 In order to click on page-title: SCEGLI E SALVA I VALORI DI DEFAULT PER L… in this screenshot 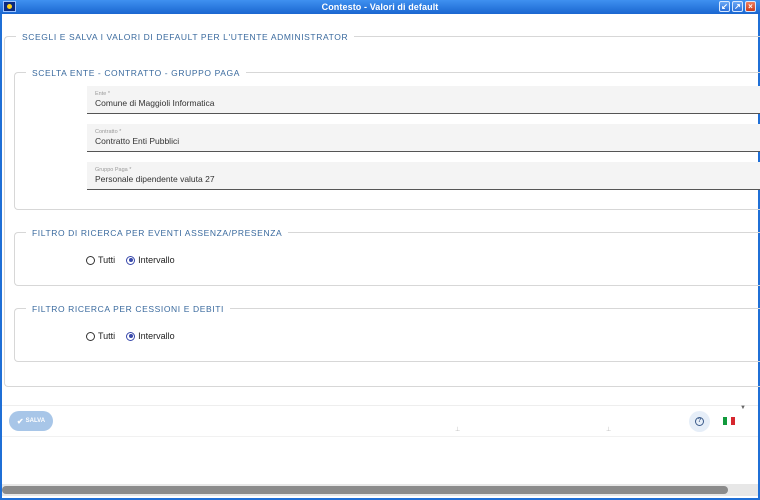, I will do `click(185, 37)`.